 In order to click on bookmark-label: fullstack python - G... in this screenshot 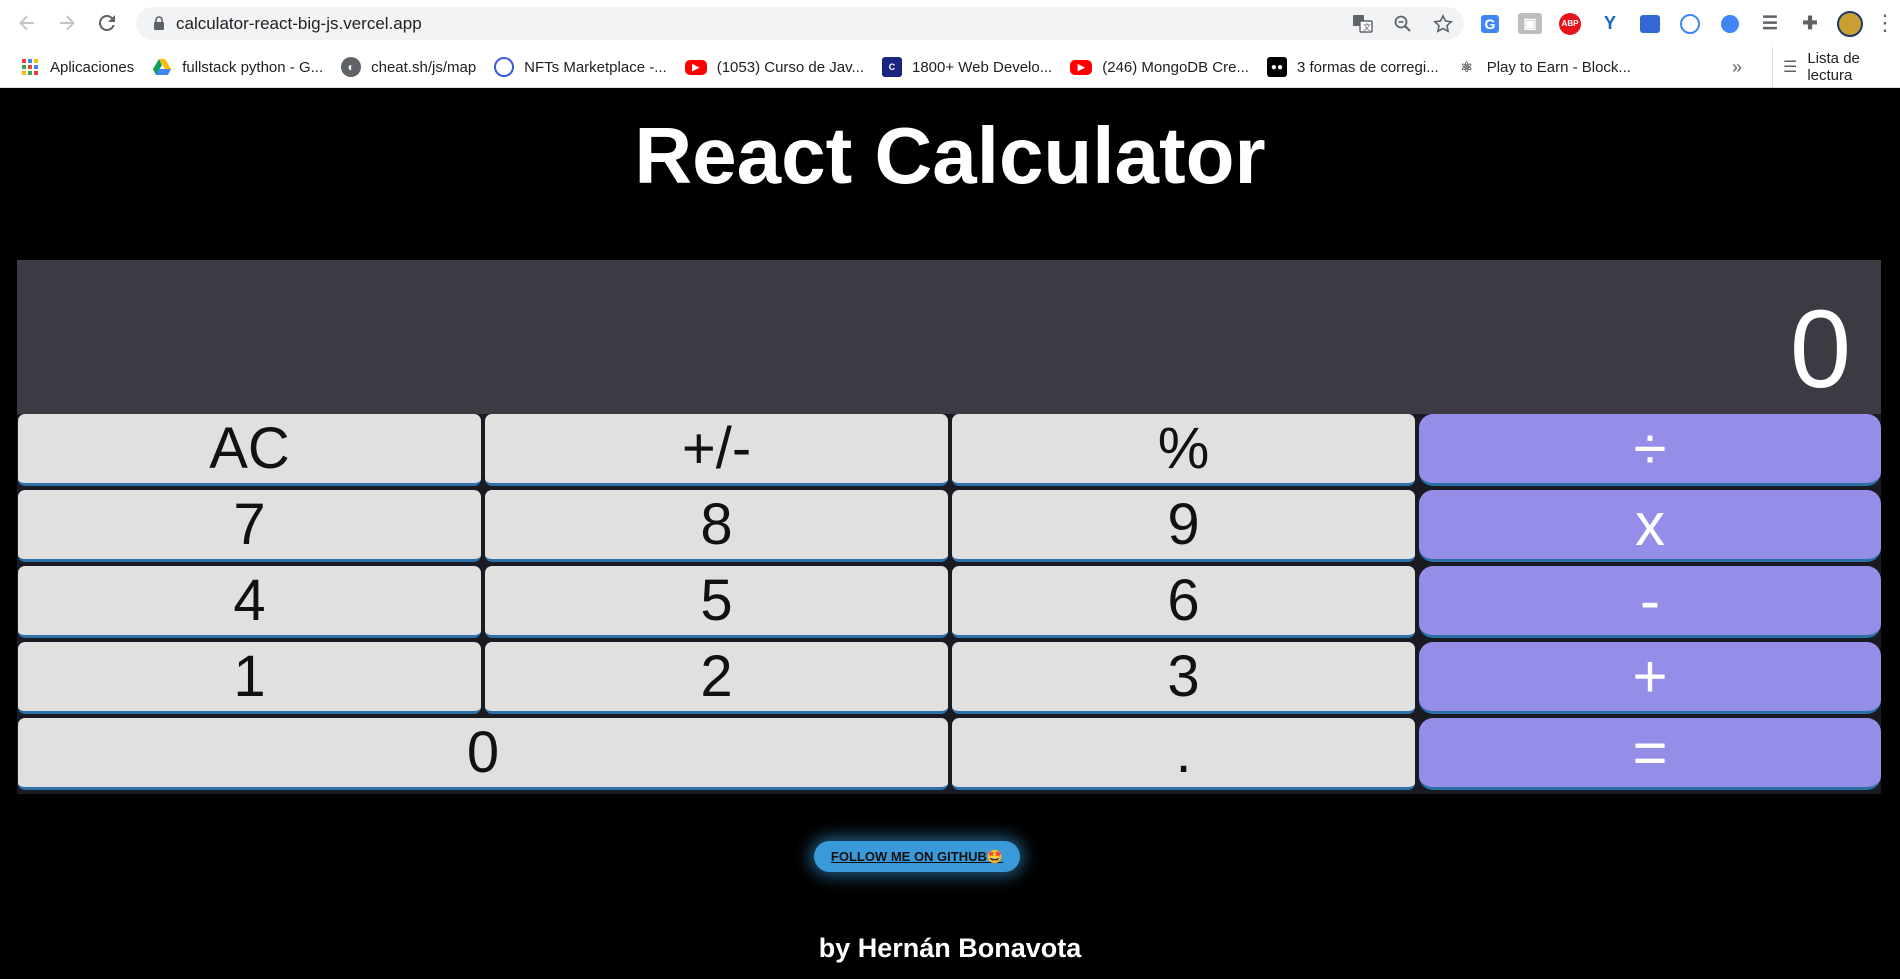, I will do `click(253, 67)`.